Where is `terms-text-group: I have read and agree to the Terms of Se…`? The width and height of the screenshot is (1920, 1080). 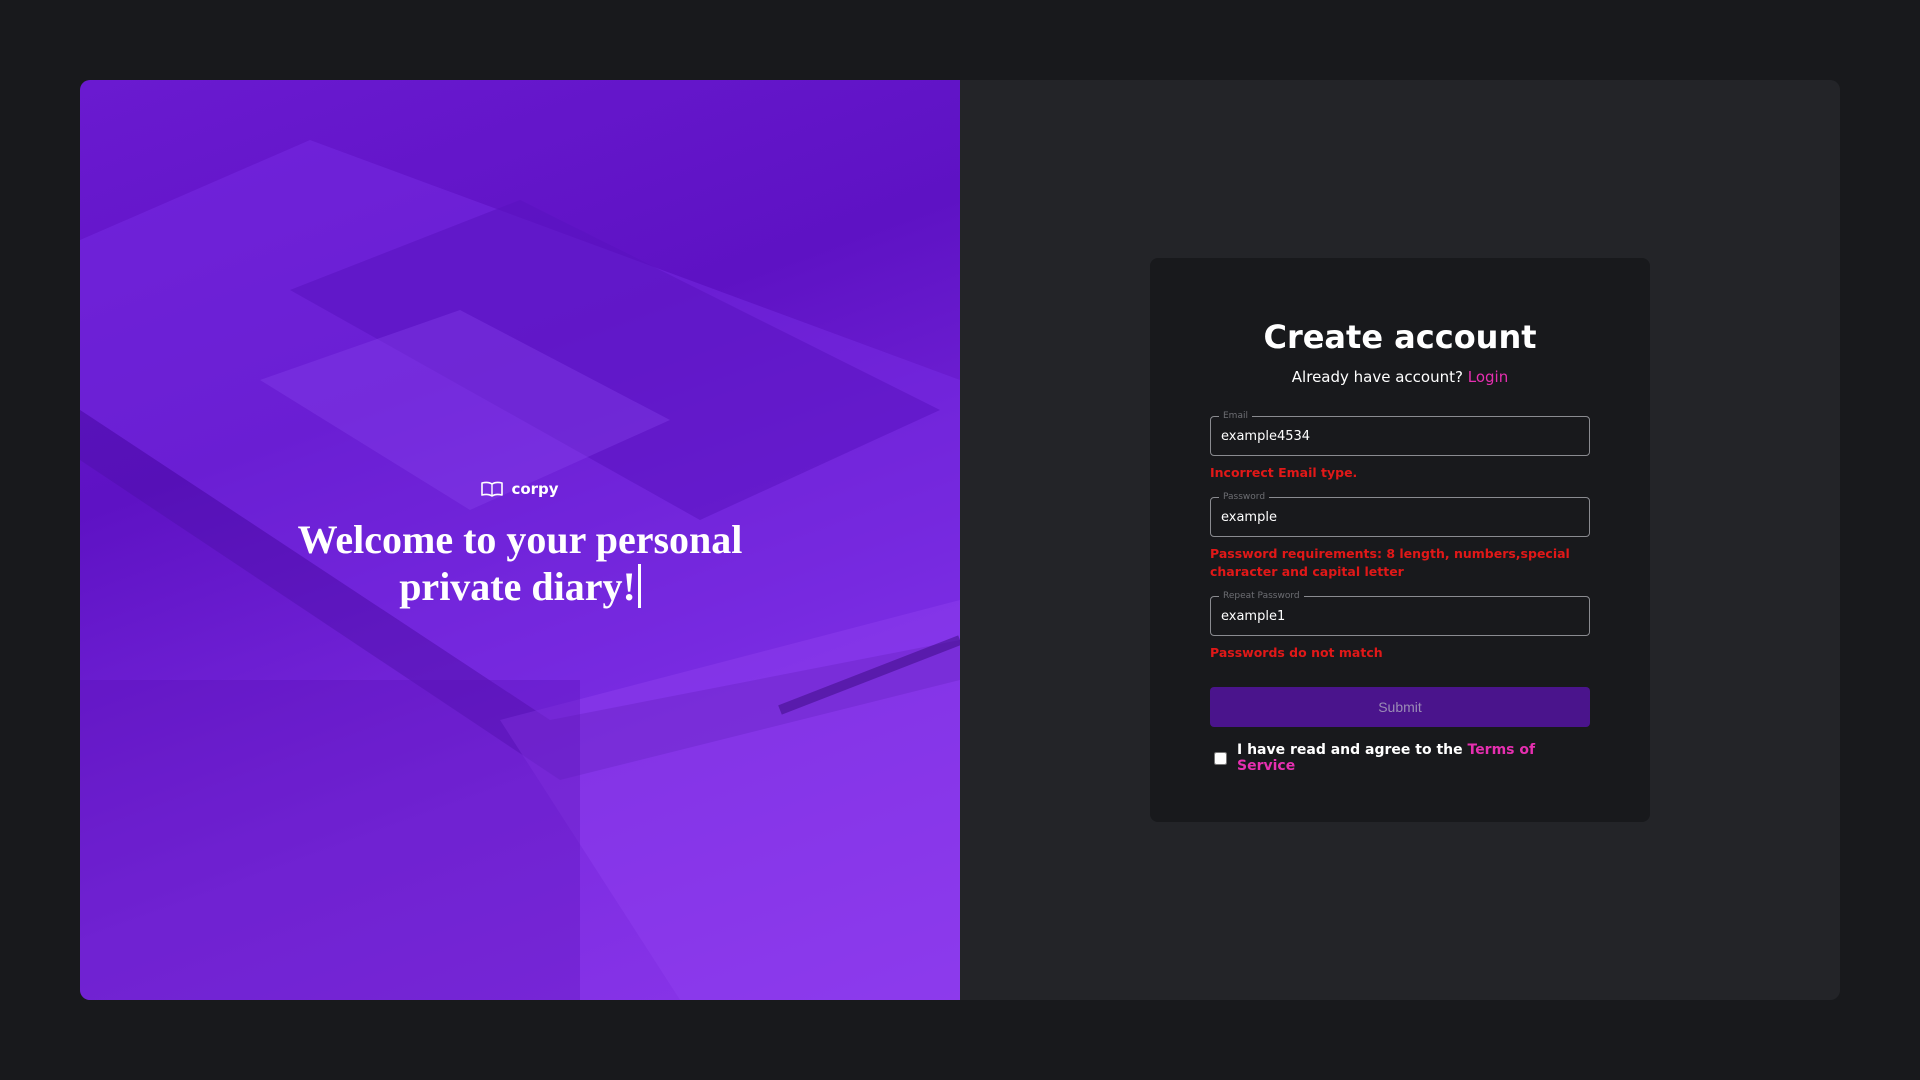
terms-text-group: I have read and agree to the Terms of Se… is located at coordinates (1413, 758).